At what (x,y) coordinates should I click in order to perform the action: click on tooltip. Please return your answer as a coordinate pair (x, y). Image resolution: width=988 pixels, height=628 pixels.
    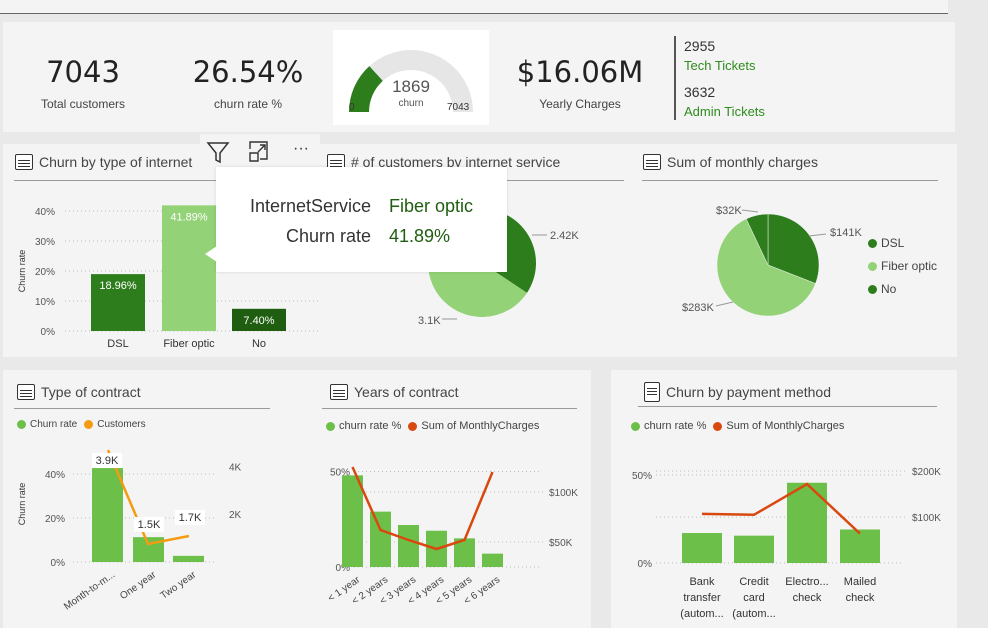
    Looking at the image, I should click on (361, 219).